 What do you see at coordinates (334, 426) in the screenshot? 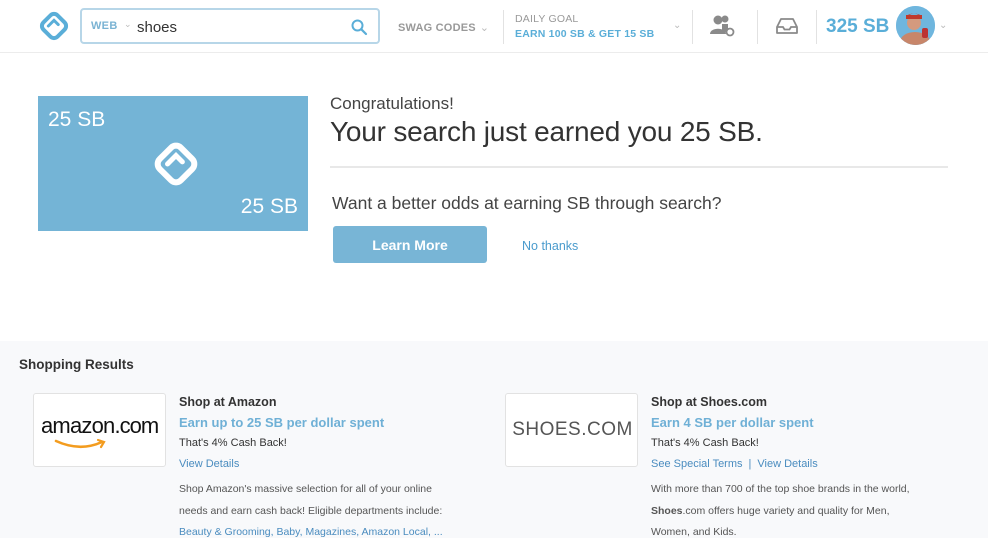
I see `merchant-earn-rate: Earn up to 25 SB per dollar spent` at bounding box center [334, 426].